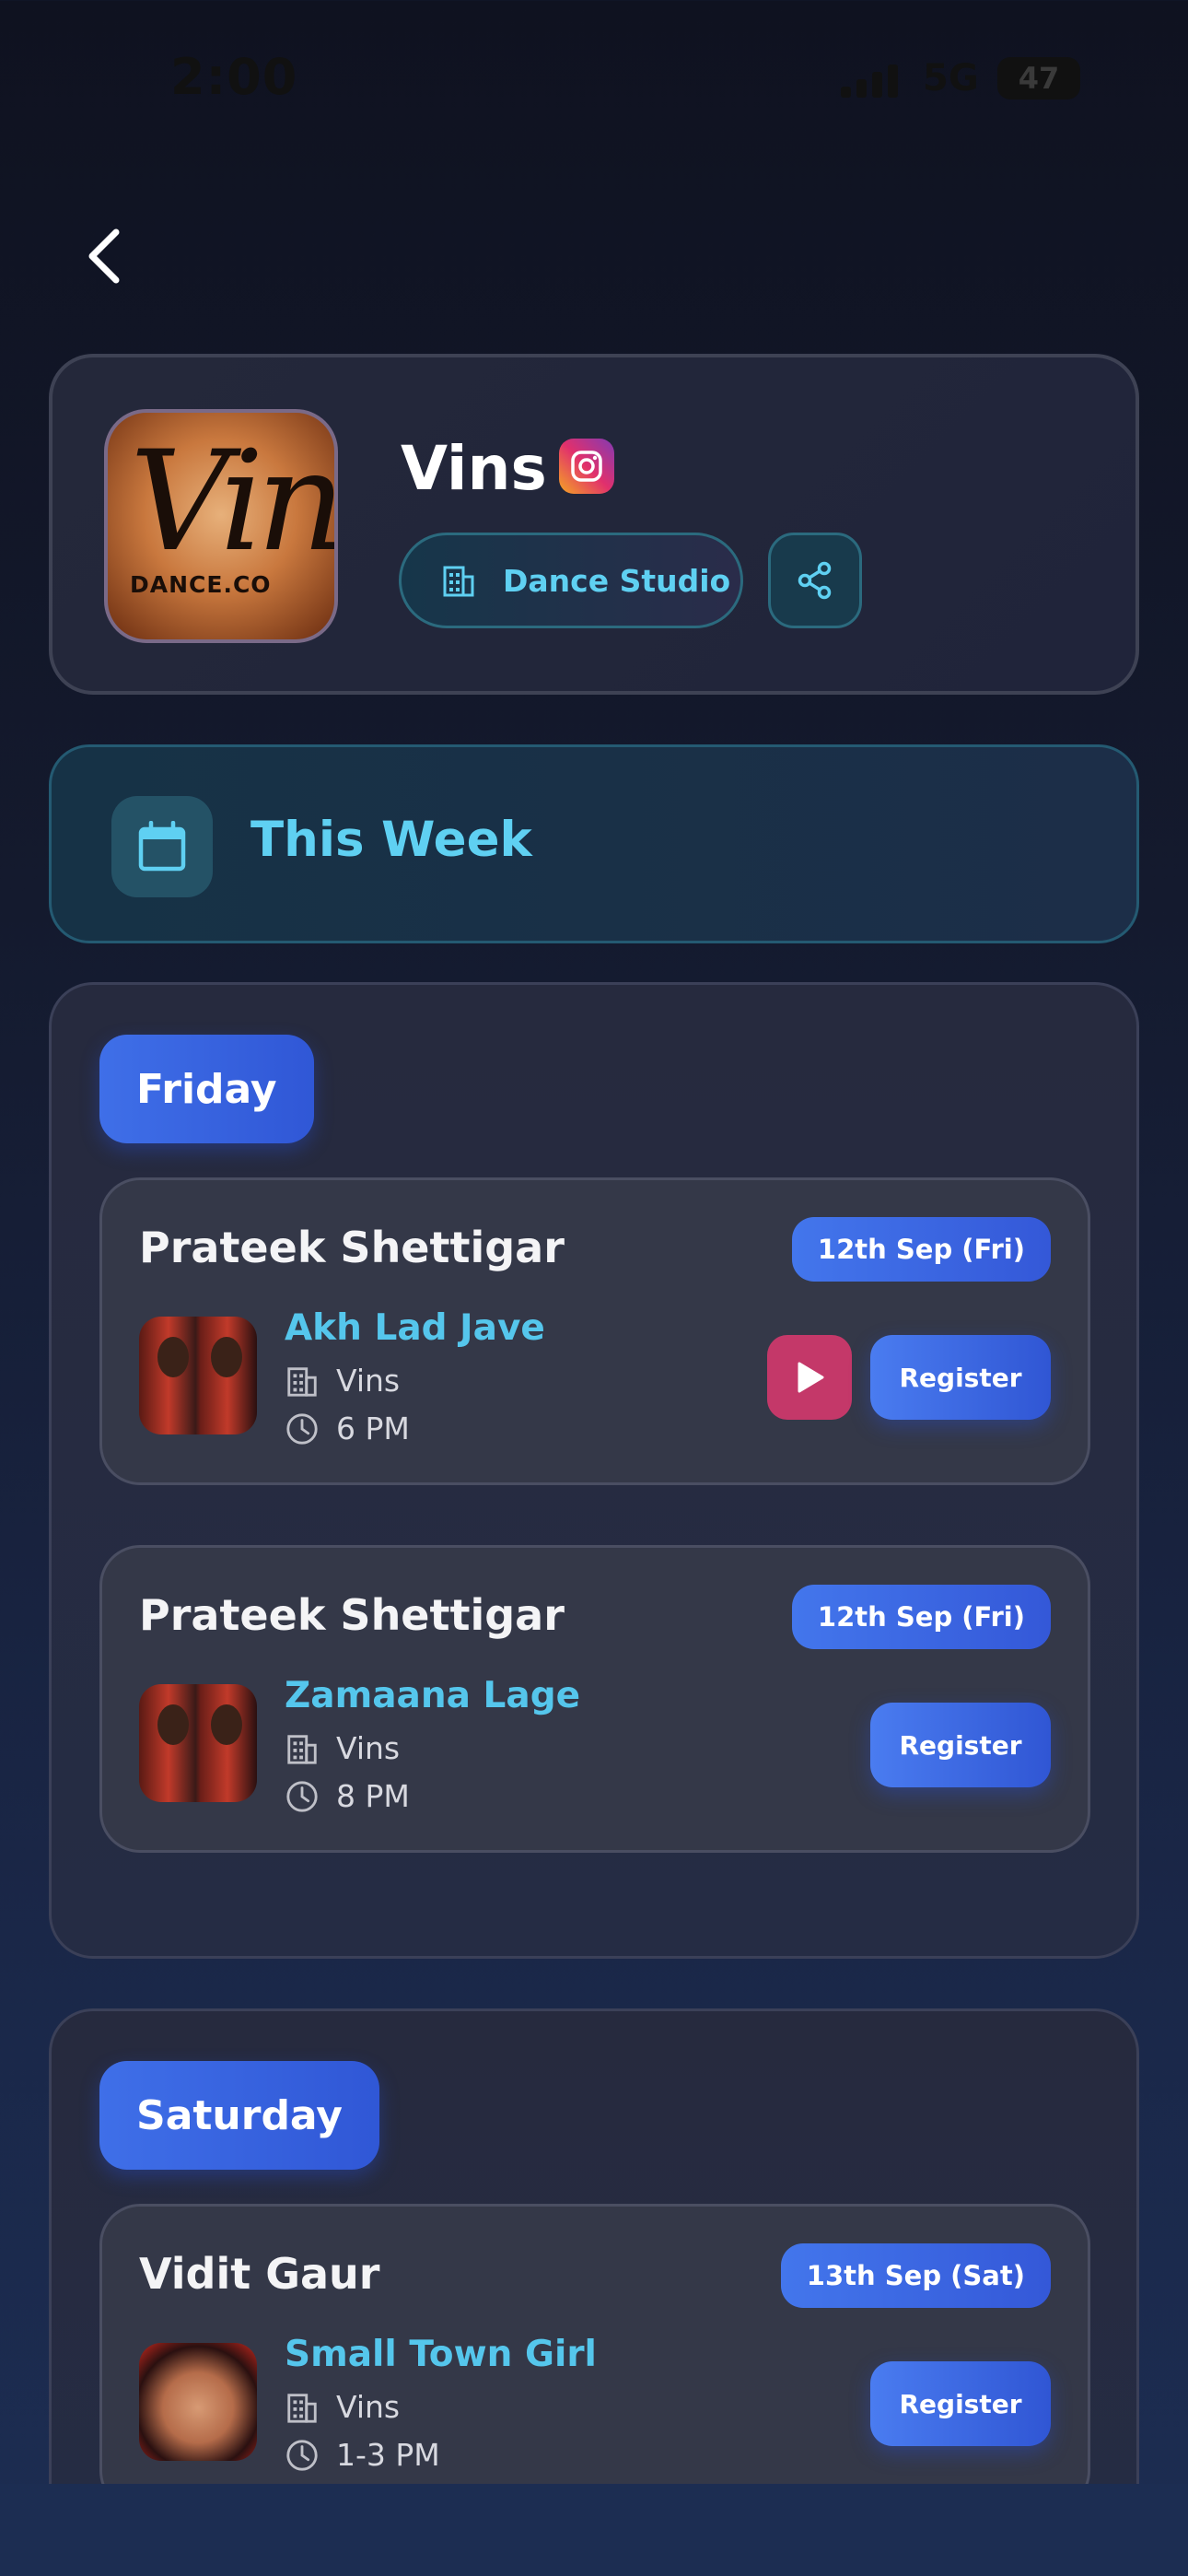 The image size is (1188, 2576). I want to click on bottom-safe-area, so click(594, 2530).